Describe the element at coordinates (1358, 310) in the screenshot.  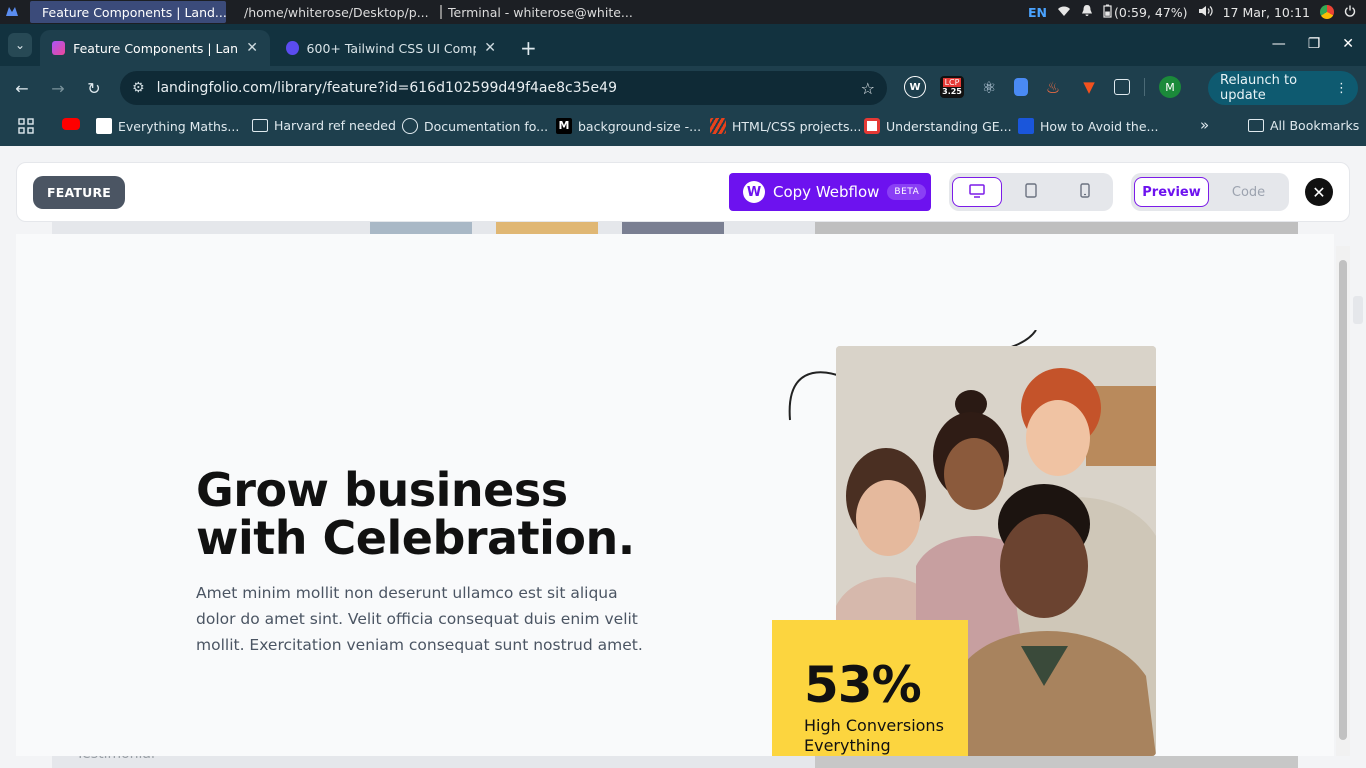
I see `page-scrollbar-thumb` at that location.